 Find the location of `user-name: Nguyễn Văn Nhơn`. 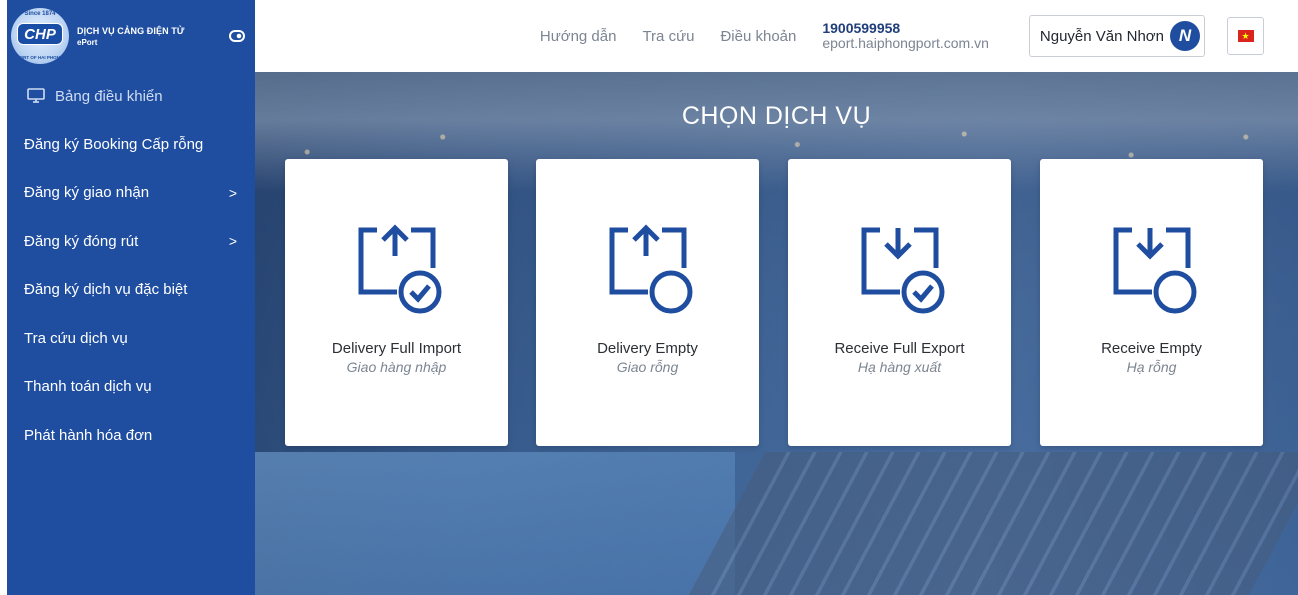

user-name: Nguyễn Văn Nhơn is located at coordinates (1101, 36).